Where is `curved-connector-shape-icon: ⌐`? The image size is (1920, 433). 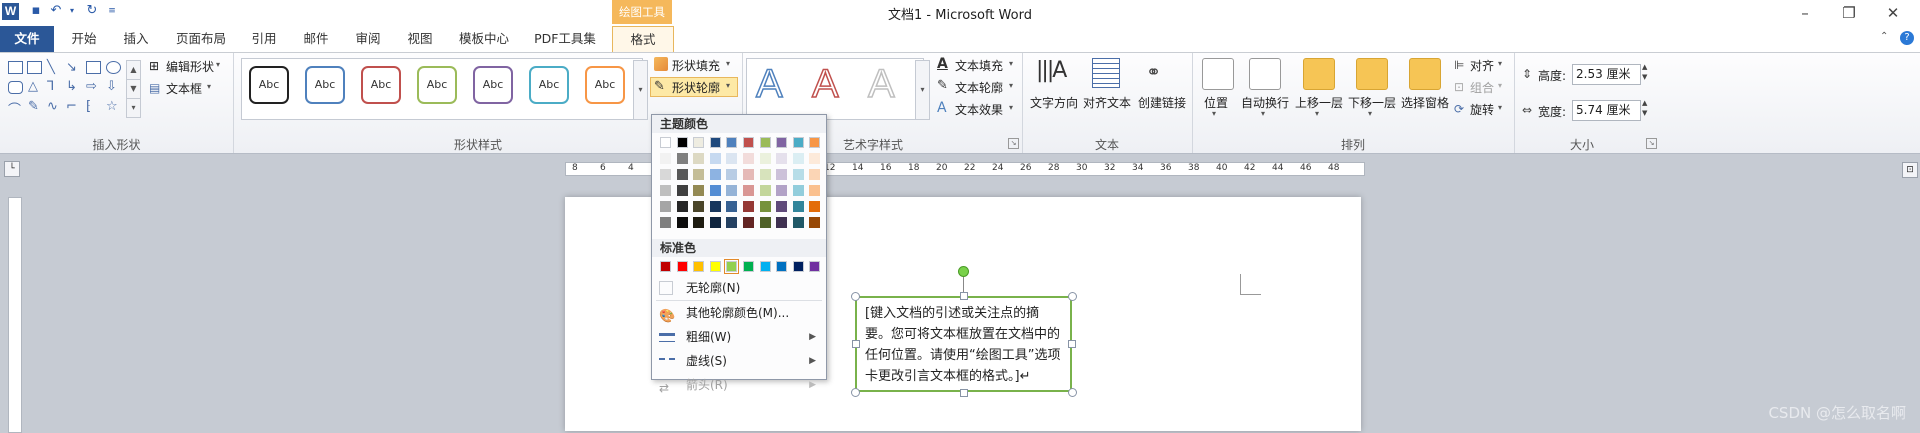
curved-connector-shape-icon: ⌐ is located at coordinates (71, 106).